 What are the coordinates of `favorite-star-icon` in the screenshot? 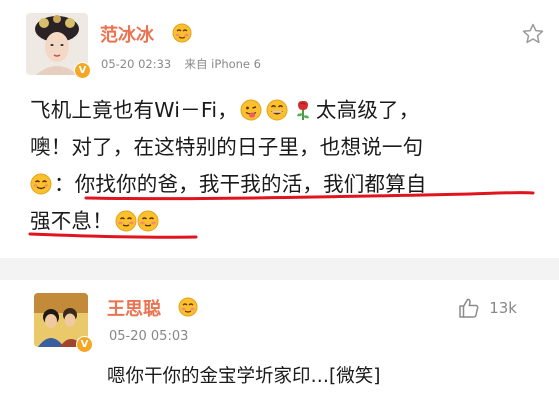 It's located at (533, 34).